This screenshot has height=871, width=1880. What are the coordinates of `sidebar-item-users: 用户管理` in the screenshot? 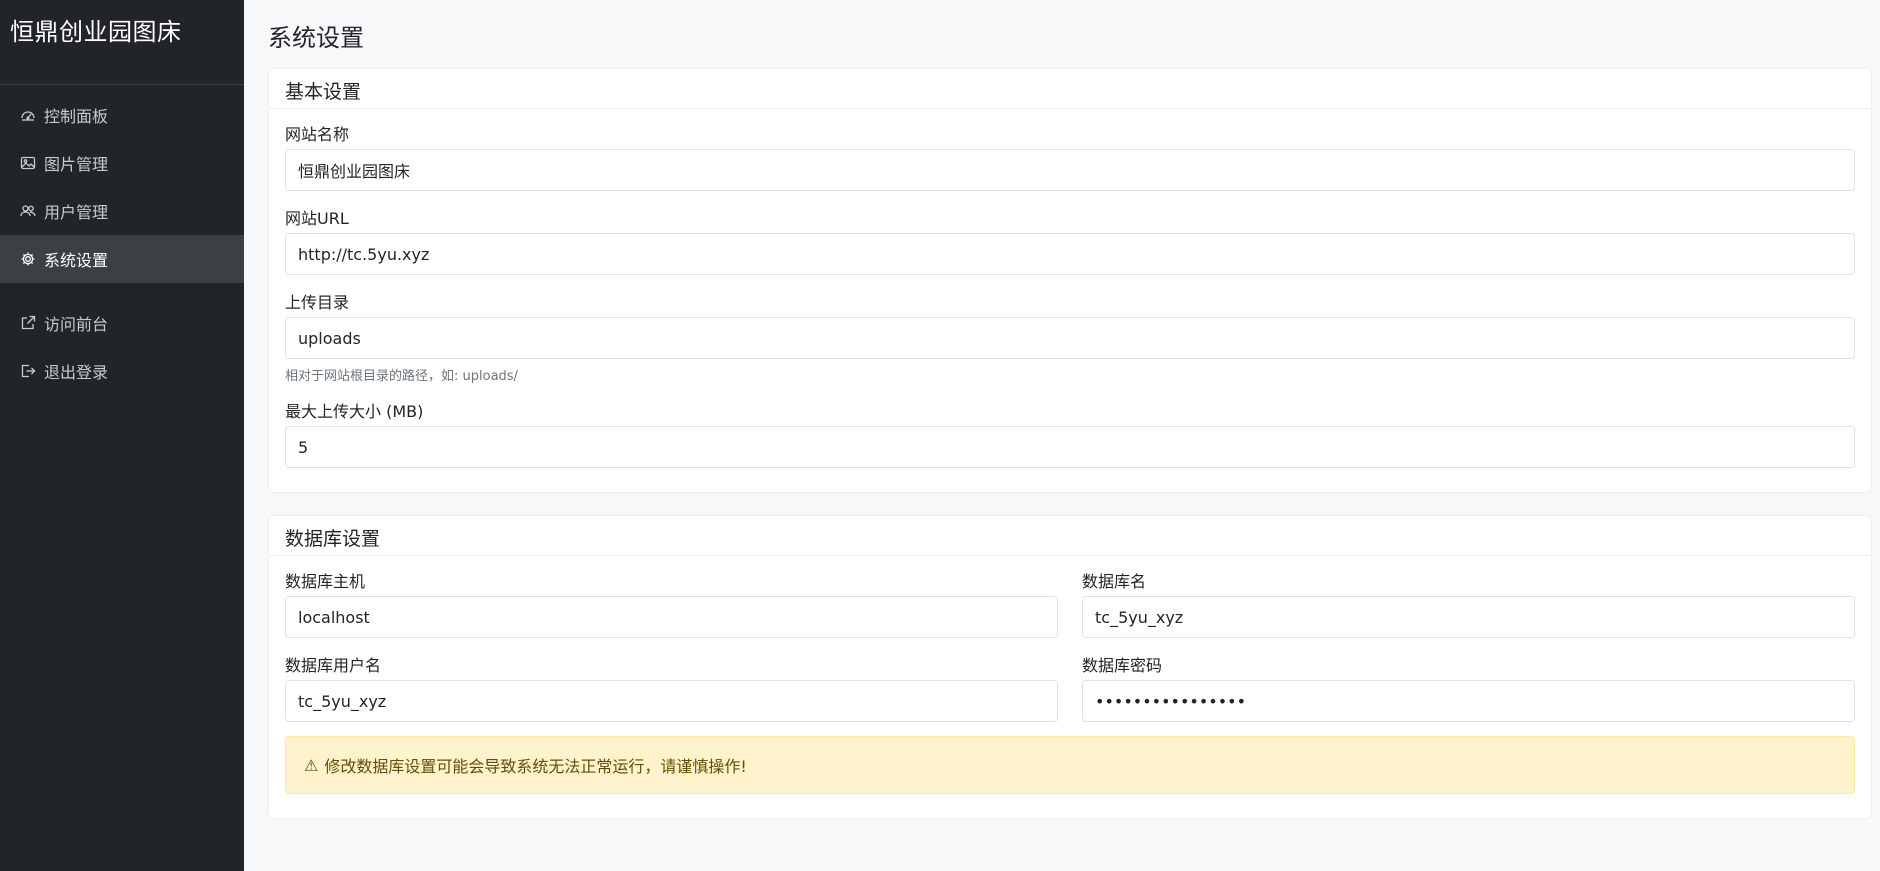 It's located at (122, 211).